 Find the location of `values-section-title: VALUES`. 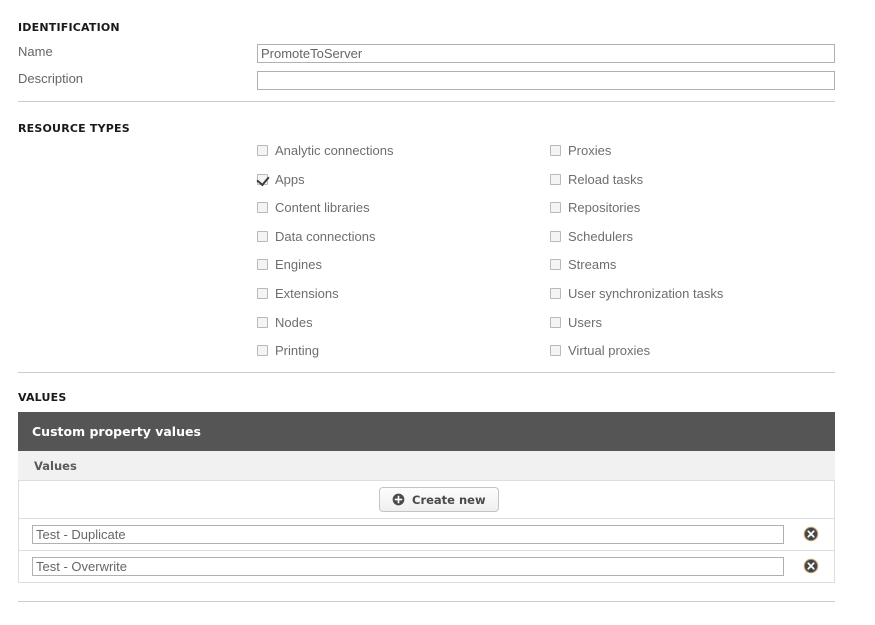

values-section-title: VALUES is located at coordinates (42, 397).